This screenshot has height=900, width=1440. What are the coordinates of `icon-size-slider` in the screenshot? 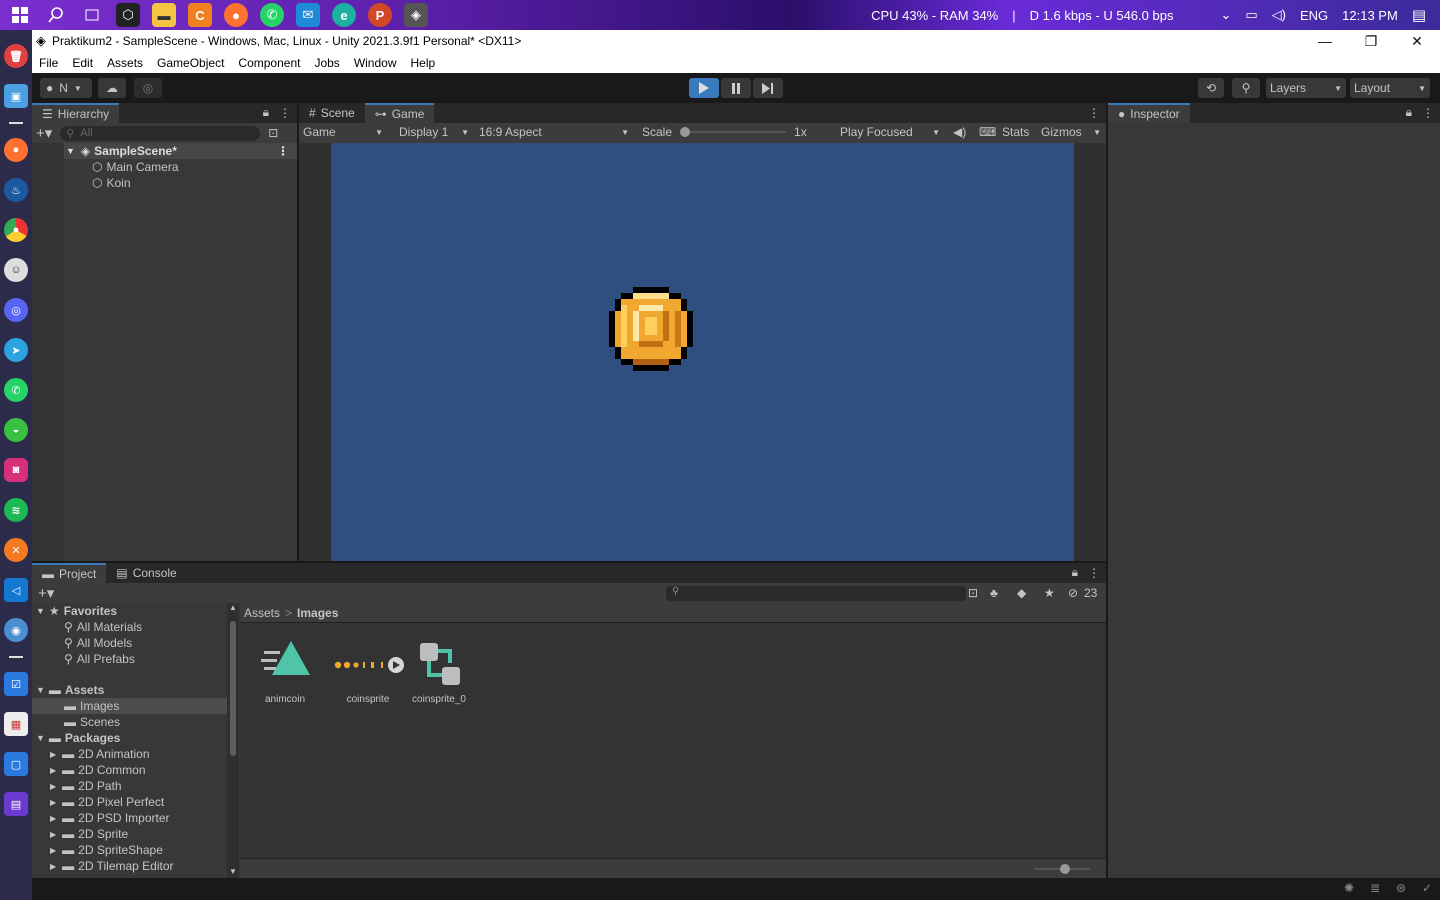 It's located at (1062, 869).